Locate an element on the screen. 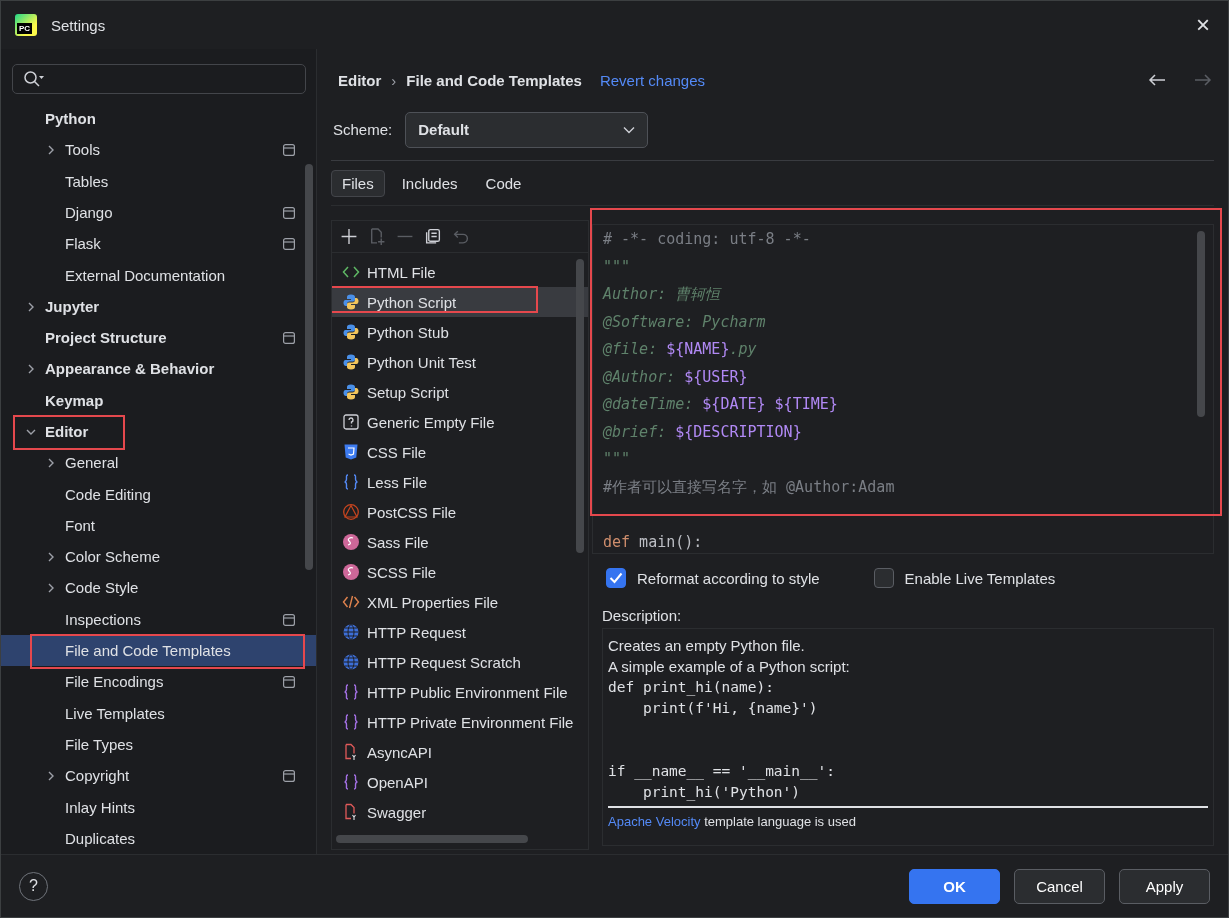 The height and width of the screenshot is (918, 1229). code-tag-icon is located at coordinates (351, 602).